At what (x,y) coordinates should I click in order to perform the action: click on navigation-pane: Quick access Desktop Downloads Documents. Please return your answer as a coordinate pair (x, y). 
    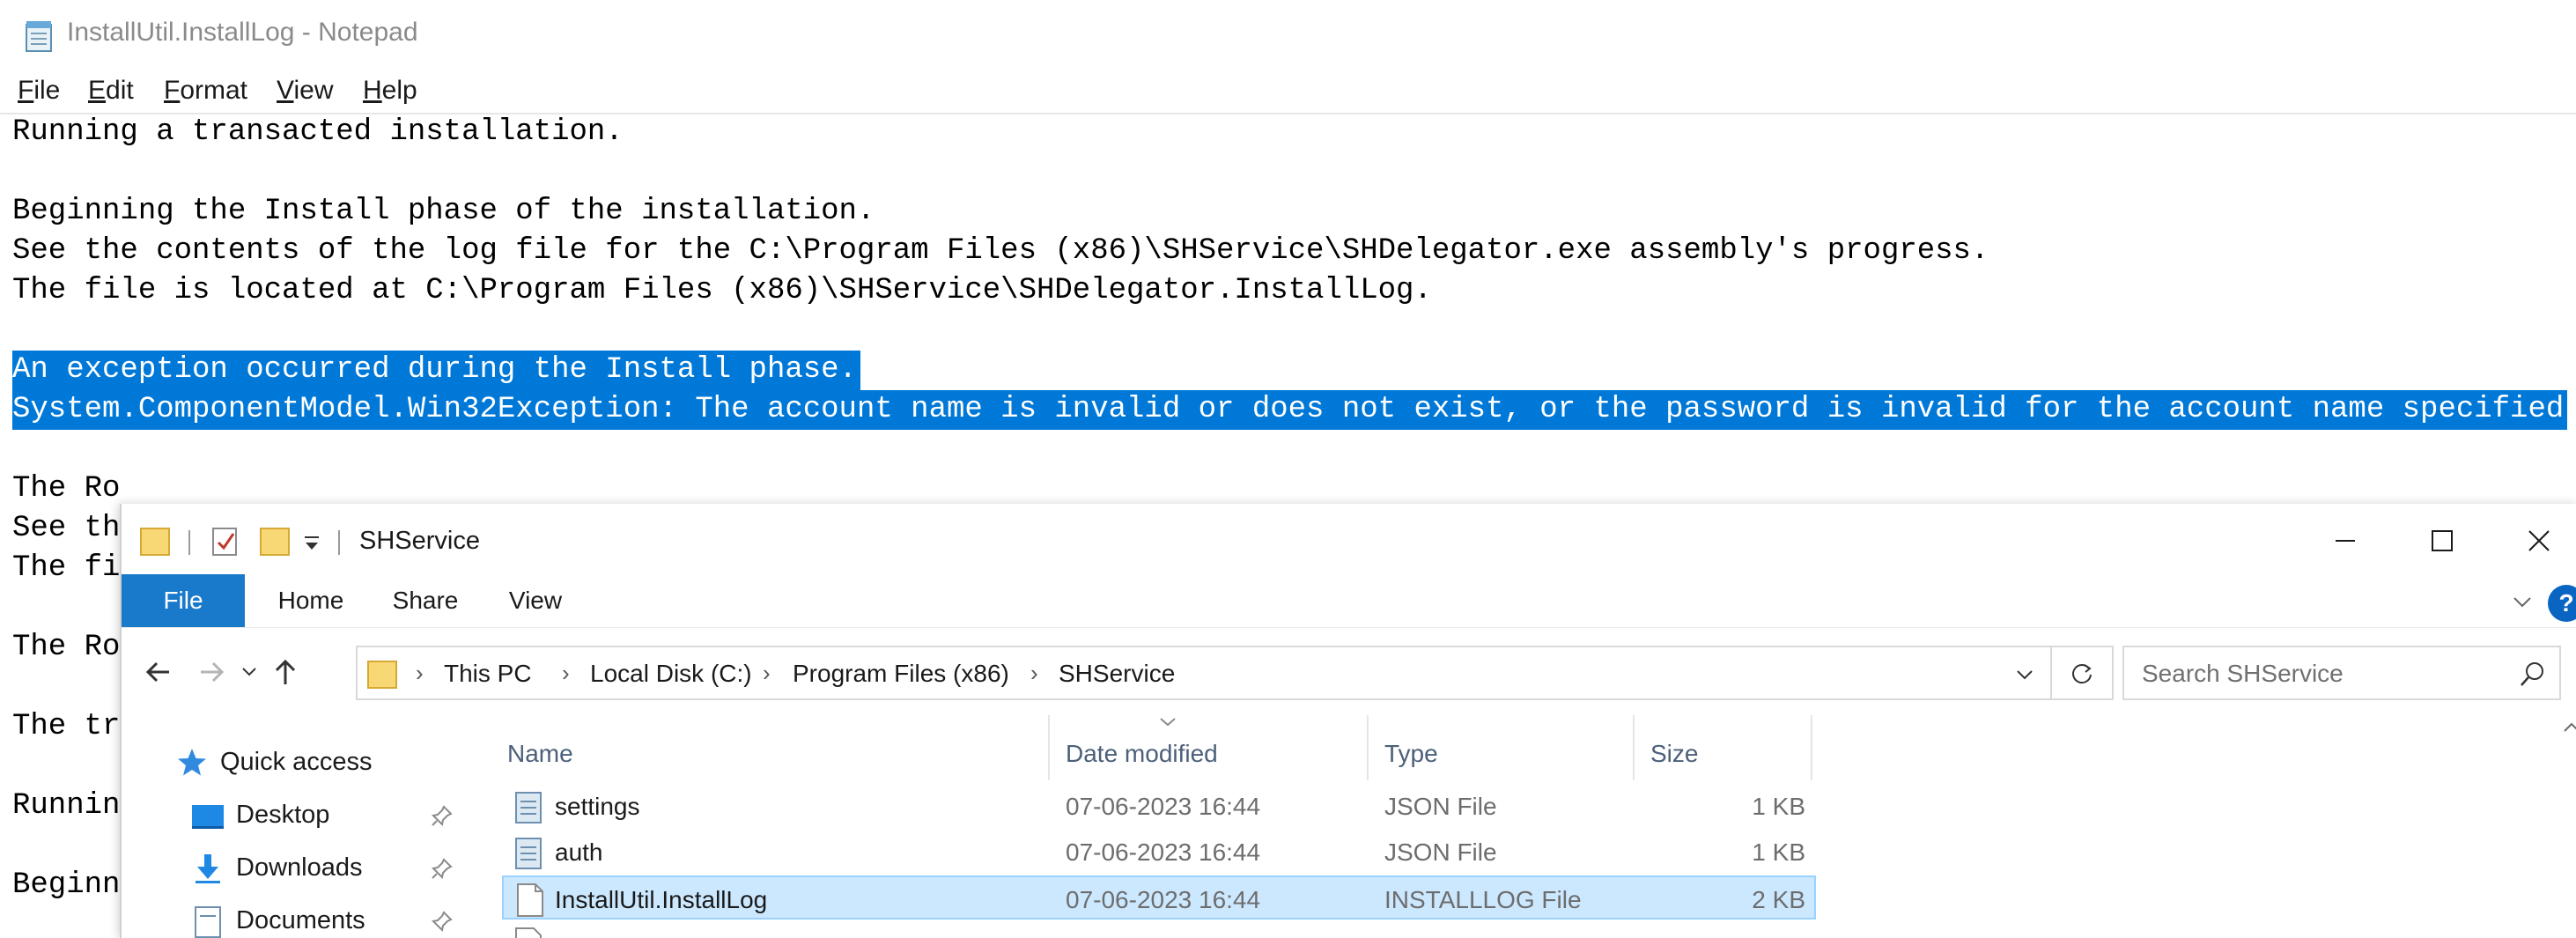
    Looking at the image, I should click on (298, 826).